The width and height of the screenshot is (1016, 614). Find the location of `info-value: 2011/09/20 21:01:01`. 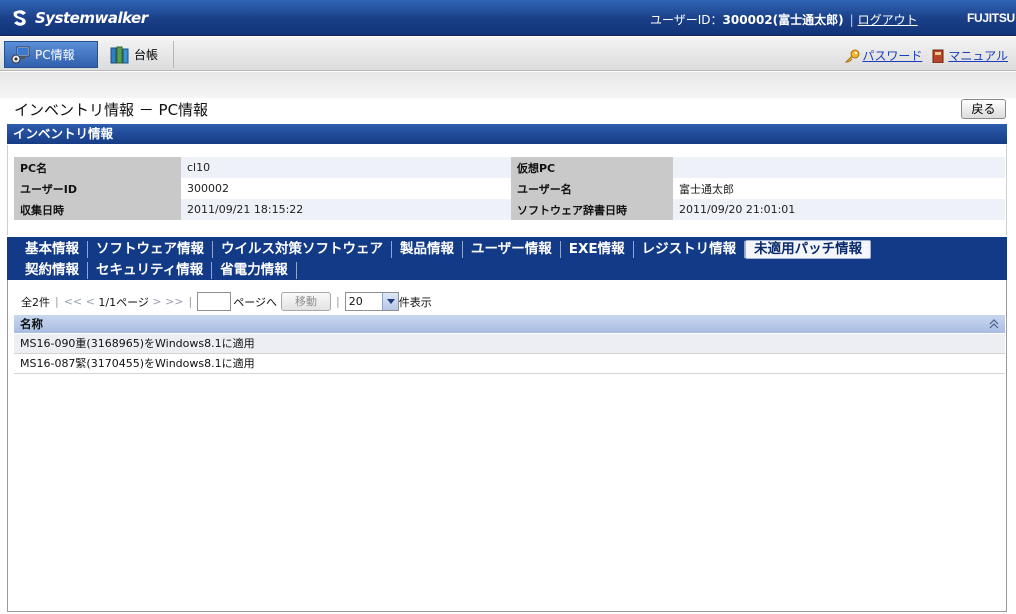

info-value: 2011/09/20 21:01:01 is located at coordinates (839, 209).